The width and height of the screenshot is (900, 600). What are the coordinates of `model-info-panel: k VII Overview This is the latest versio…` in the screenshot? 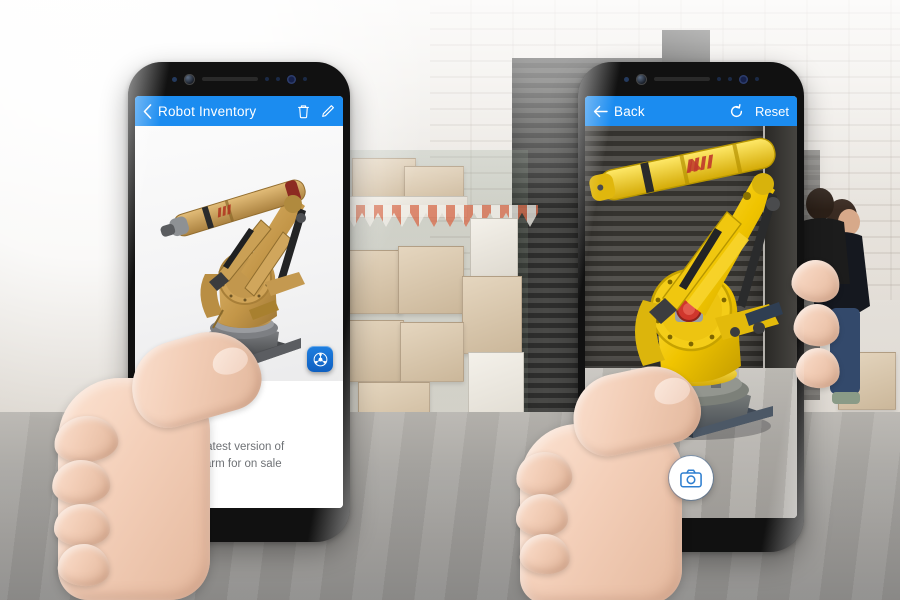 It's located at (239, 444).